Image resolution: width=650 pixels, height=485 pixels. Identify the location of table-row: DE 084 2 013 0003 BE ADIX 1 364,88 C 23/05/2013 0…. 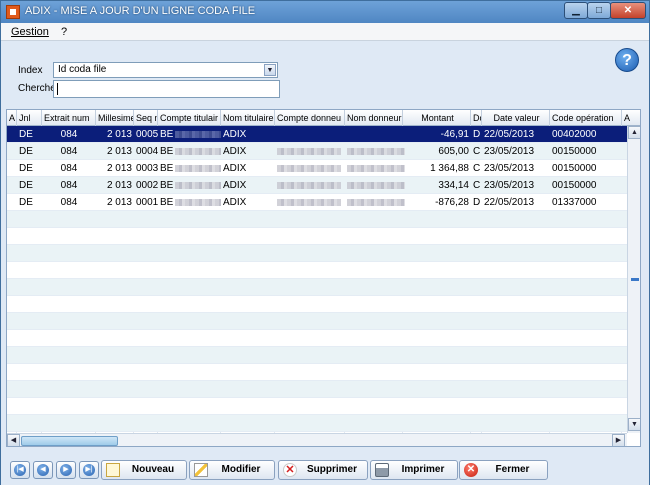
(317, 168).